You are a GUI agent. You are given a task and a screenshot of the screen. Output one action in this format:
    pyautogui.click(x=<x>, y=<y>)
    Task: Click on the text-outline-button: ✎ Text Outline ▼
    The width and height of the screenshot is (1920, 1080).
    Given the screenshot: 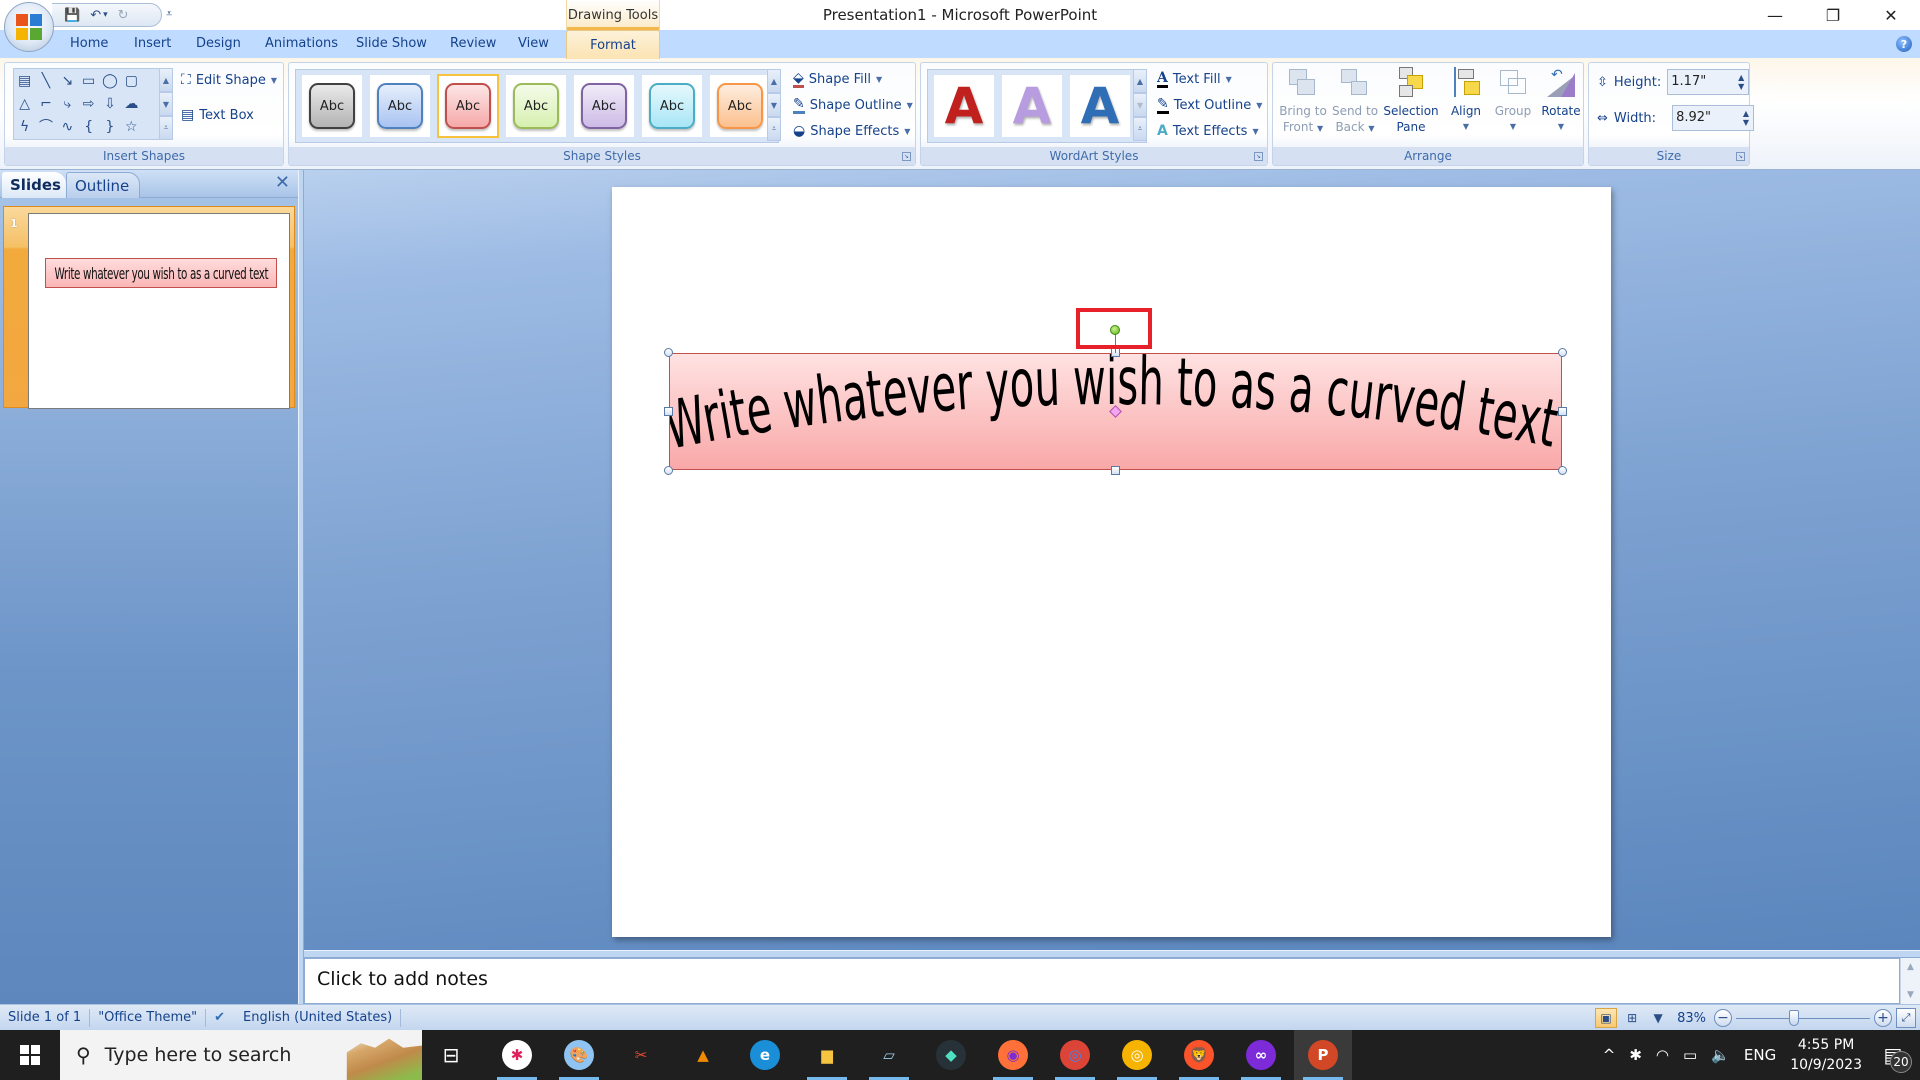 What is the action you would take?
    pyautogui.click(x=1209, y=105)
    